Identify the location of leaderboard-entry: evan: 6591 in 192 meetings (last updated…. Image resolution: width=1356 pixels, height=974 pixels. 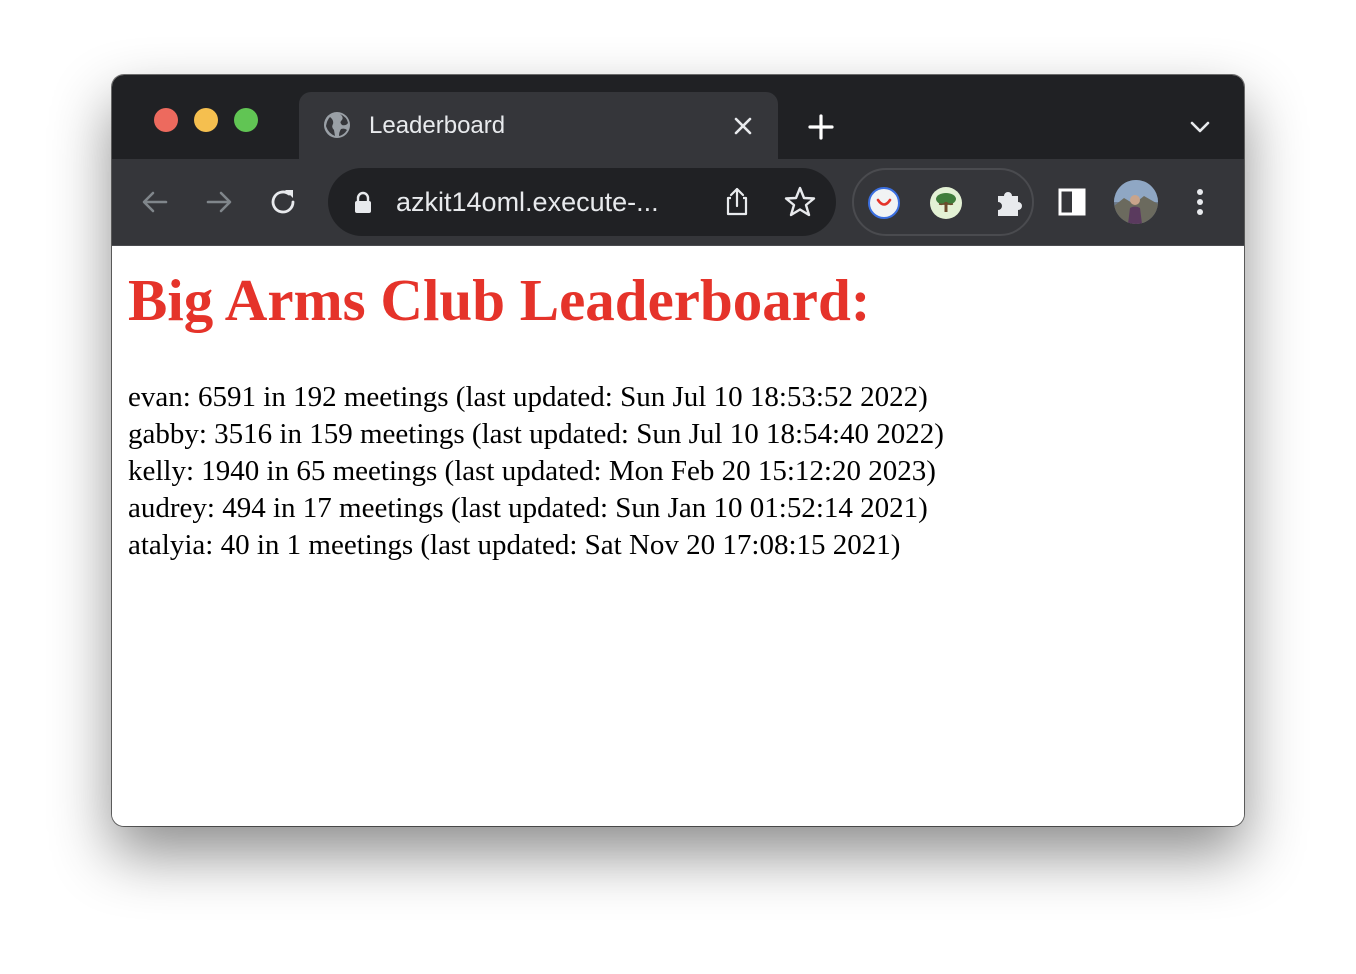
(528, 397).